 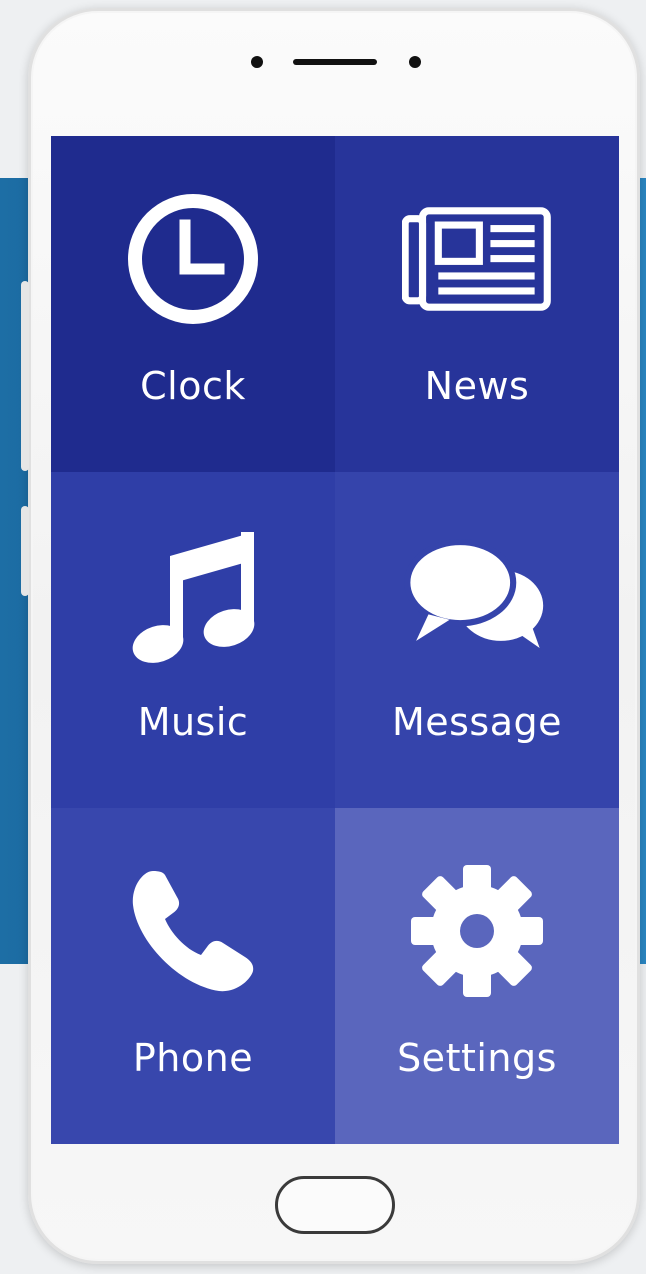 I want to click on phone-icon, so click(x=193, y=931).